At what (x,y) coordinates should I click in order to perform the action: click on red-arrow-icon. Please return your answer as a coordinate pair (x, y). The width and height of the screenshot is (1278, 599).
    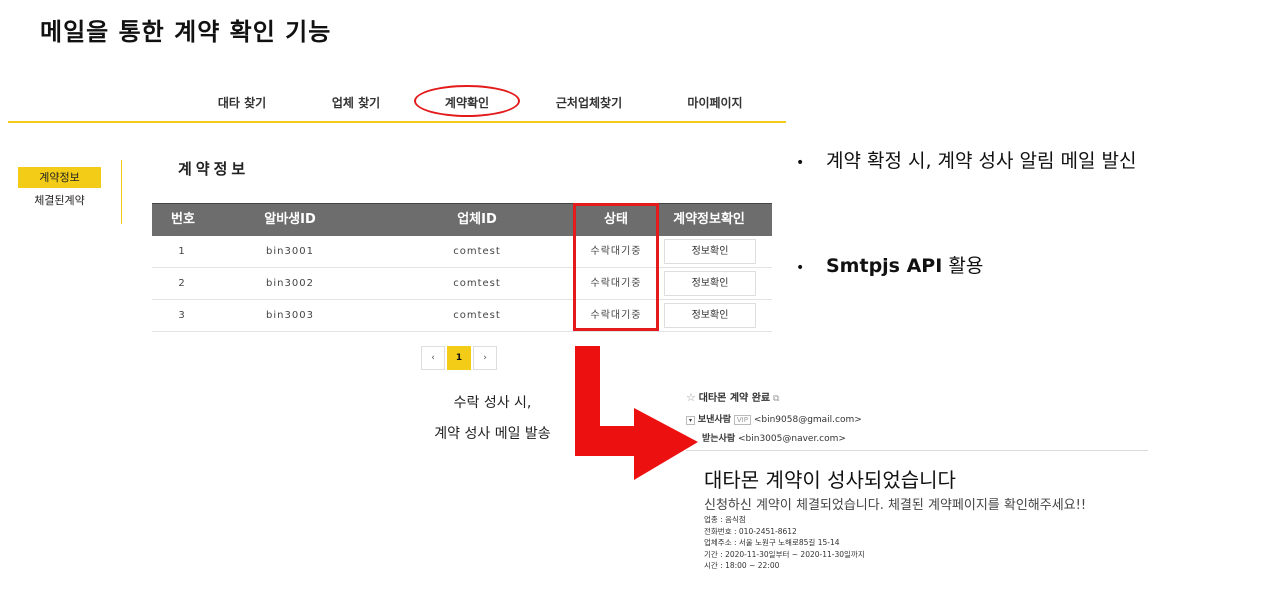
    Looking at the image, I should click on (636, 413).